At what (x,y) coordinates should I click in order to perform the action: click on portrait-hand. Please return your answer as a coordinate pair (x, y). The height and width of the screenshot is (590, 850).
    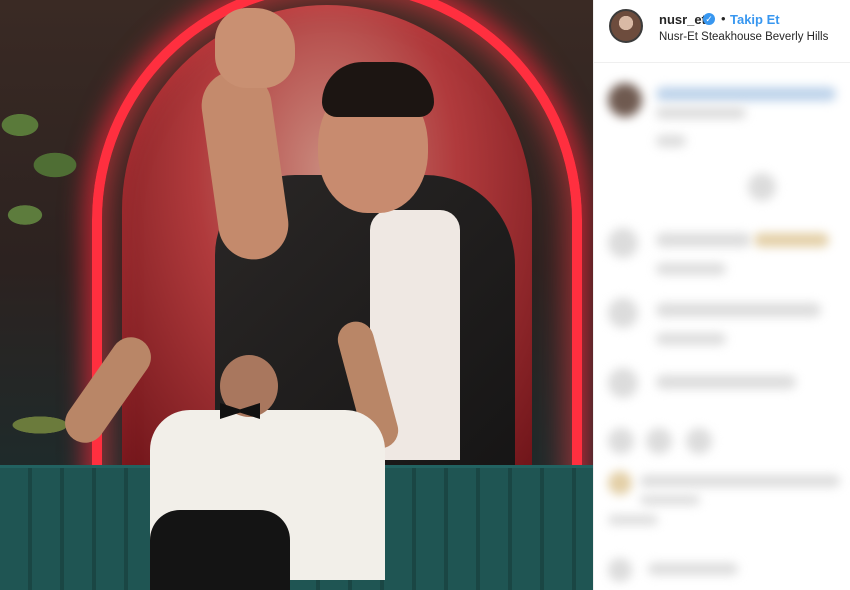
    Looking at the image, I should click on (255, 48).